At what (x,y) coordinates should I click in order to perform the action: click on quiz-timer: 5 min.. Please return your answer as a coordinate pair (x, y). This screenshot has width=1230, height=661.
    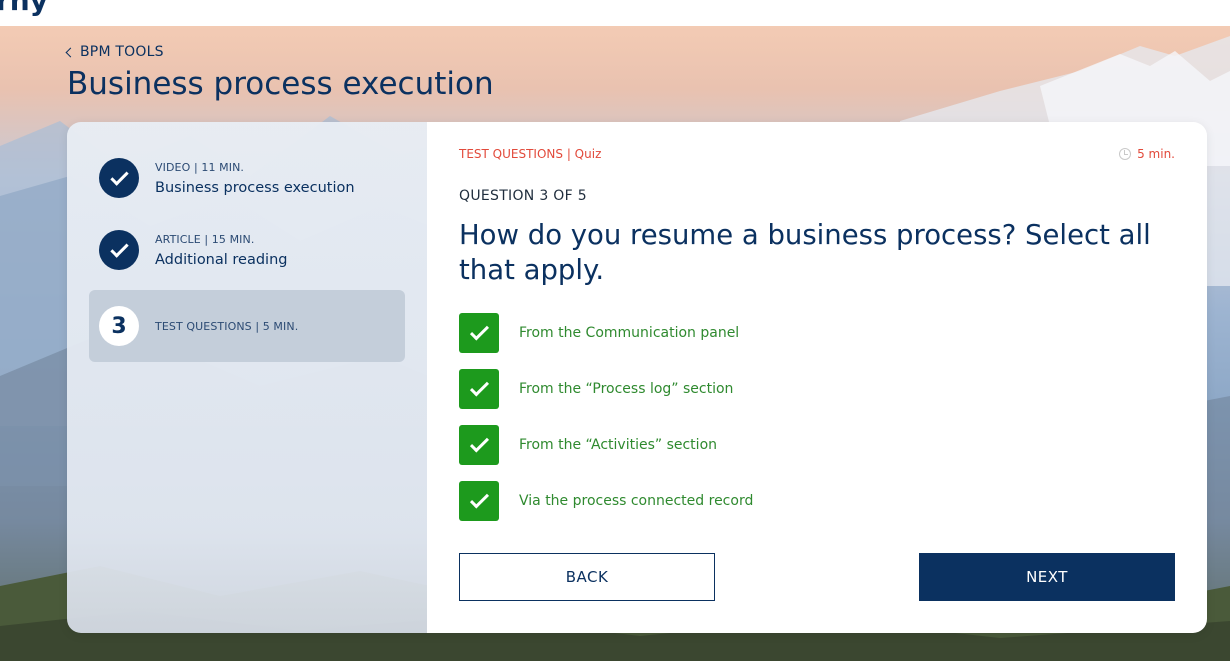
    Looking at the image, I should click on (1147, 154).